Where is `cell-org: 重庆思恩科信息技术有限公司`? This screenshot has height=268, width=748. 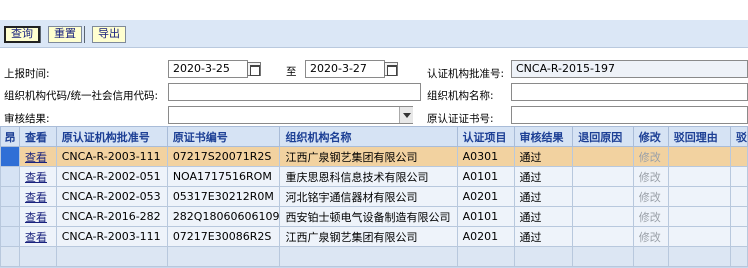 cell-org: 重庆思恩科信息技术有限公司 is located at coordinates (368, 176).